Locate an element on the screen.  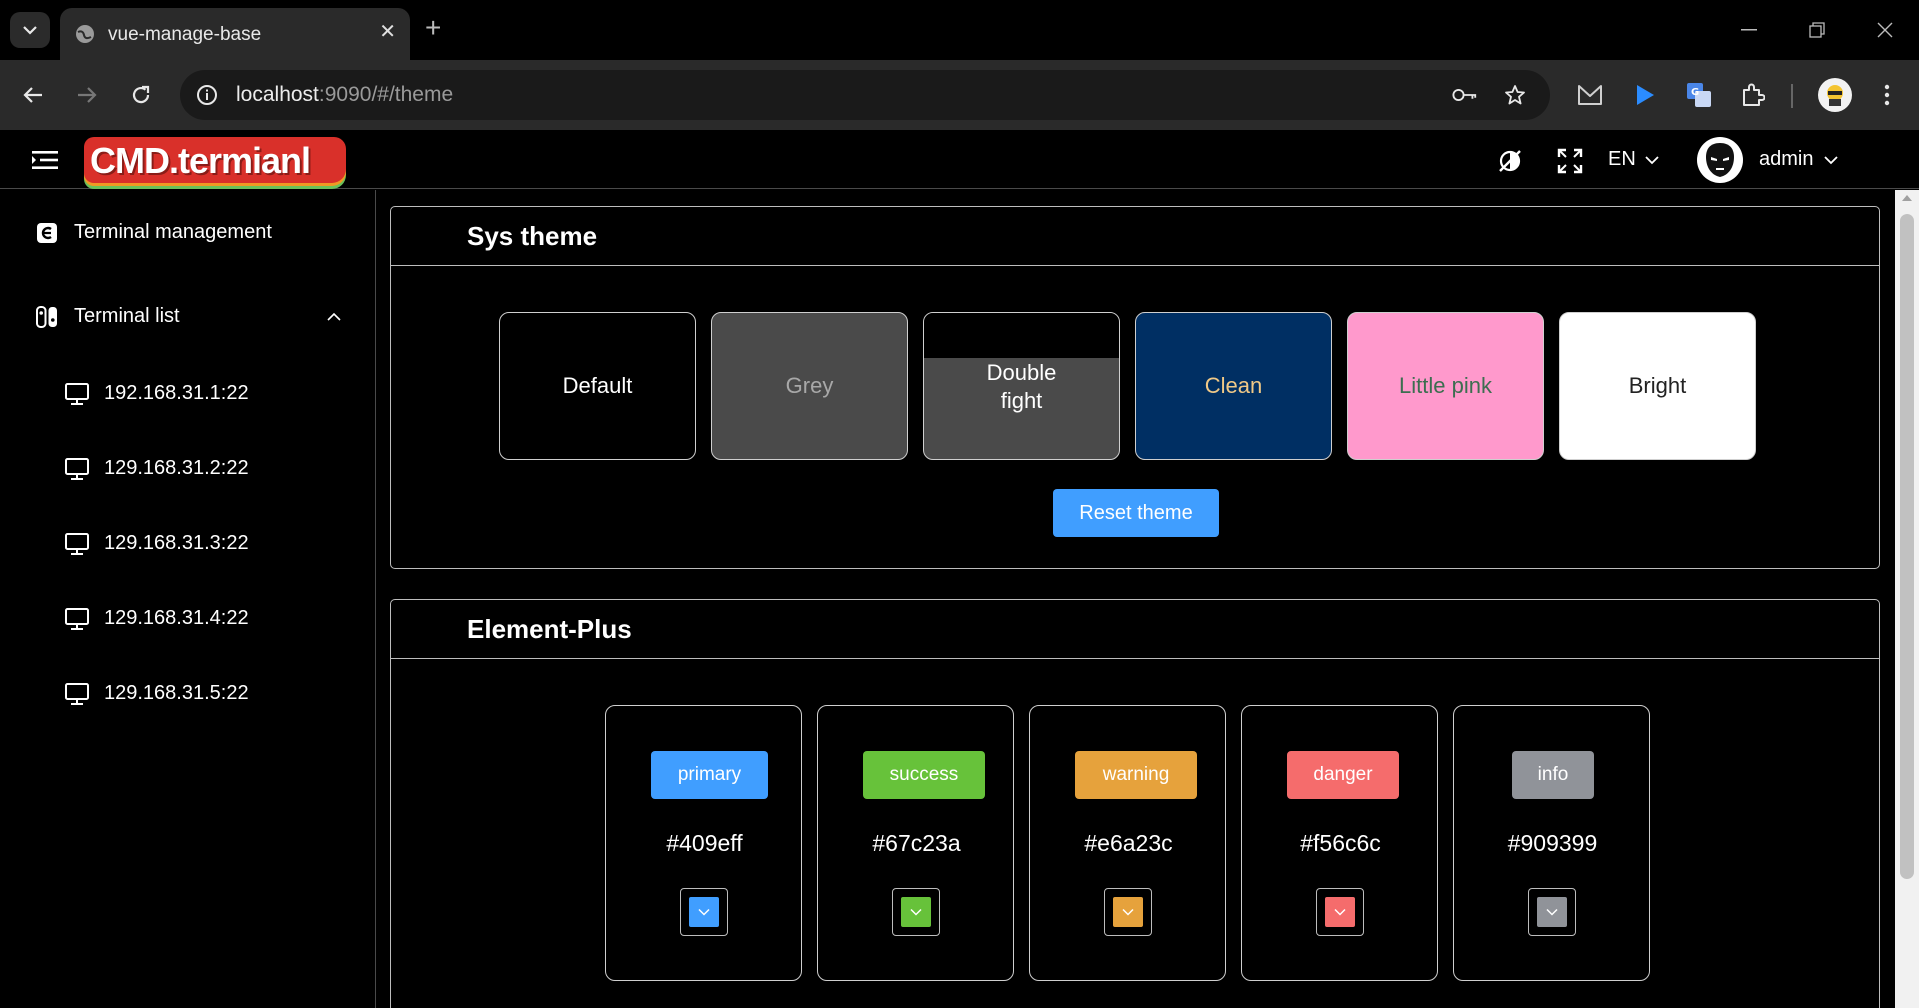
tag-label: warning is located at coordinates (1136, 774).